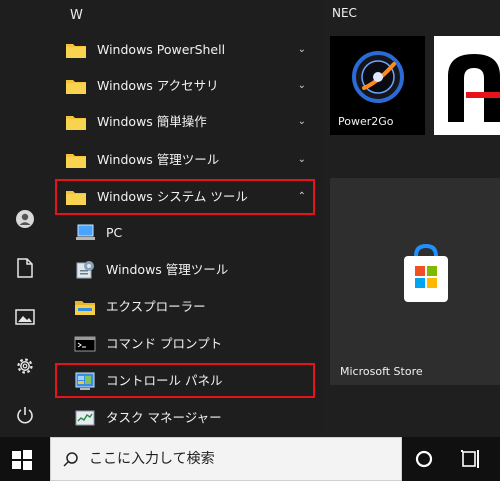  Describe the element at coordinates (344, 13) in the screenshot. I see `tile-group-label: NEC` at that location.